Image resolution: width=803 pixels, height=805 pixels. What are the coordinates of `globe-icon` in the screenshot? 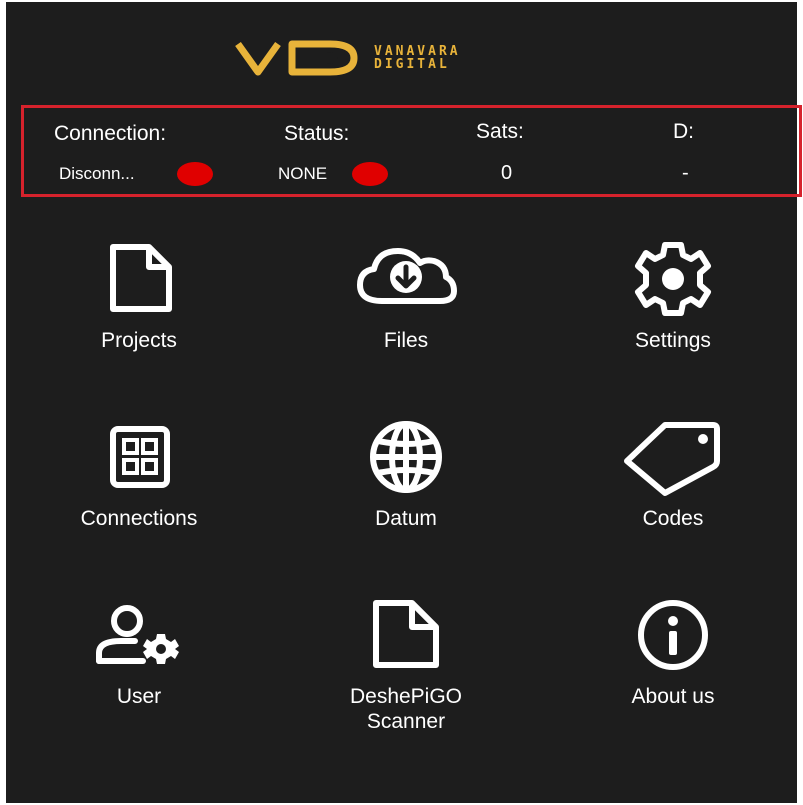 It's located at (406, 457).